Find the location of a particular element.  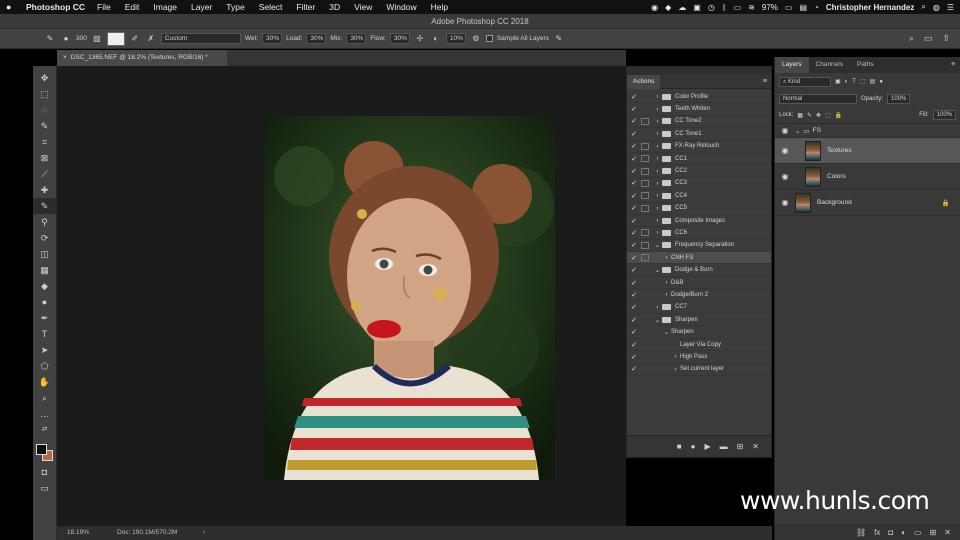

action-row: ✓ › CC1 is located at coordinates (699, 159).